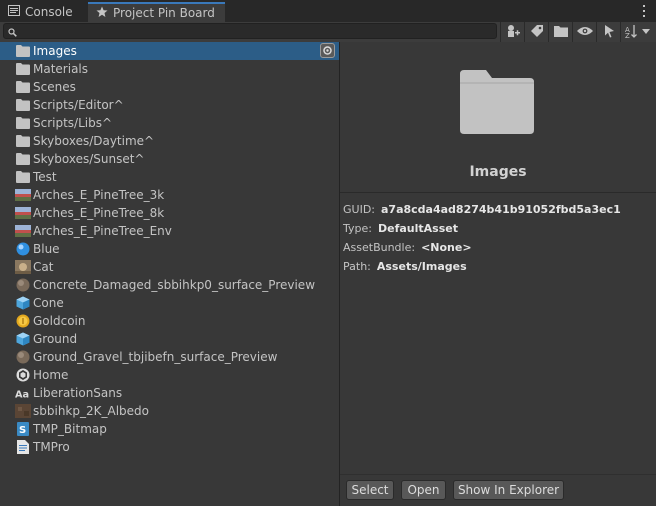 This screenshot has width=656, height=506. I want to click on list-item: Arches_E_PineTree_8k, so click(169, 213).